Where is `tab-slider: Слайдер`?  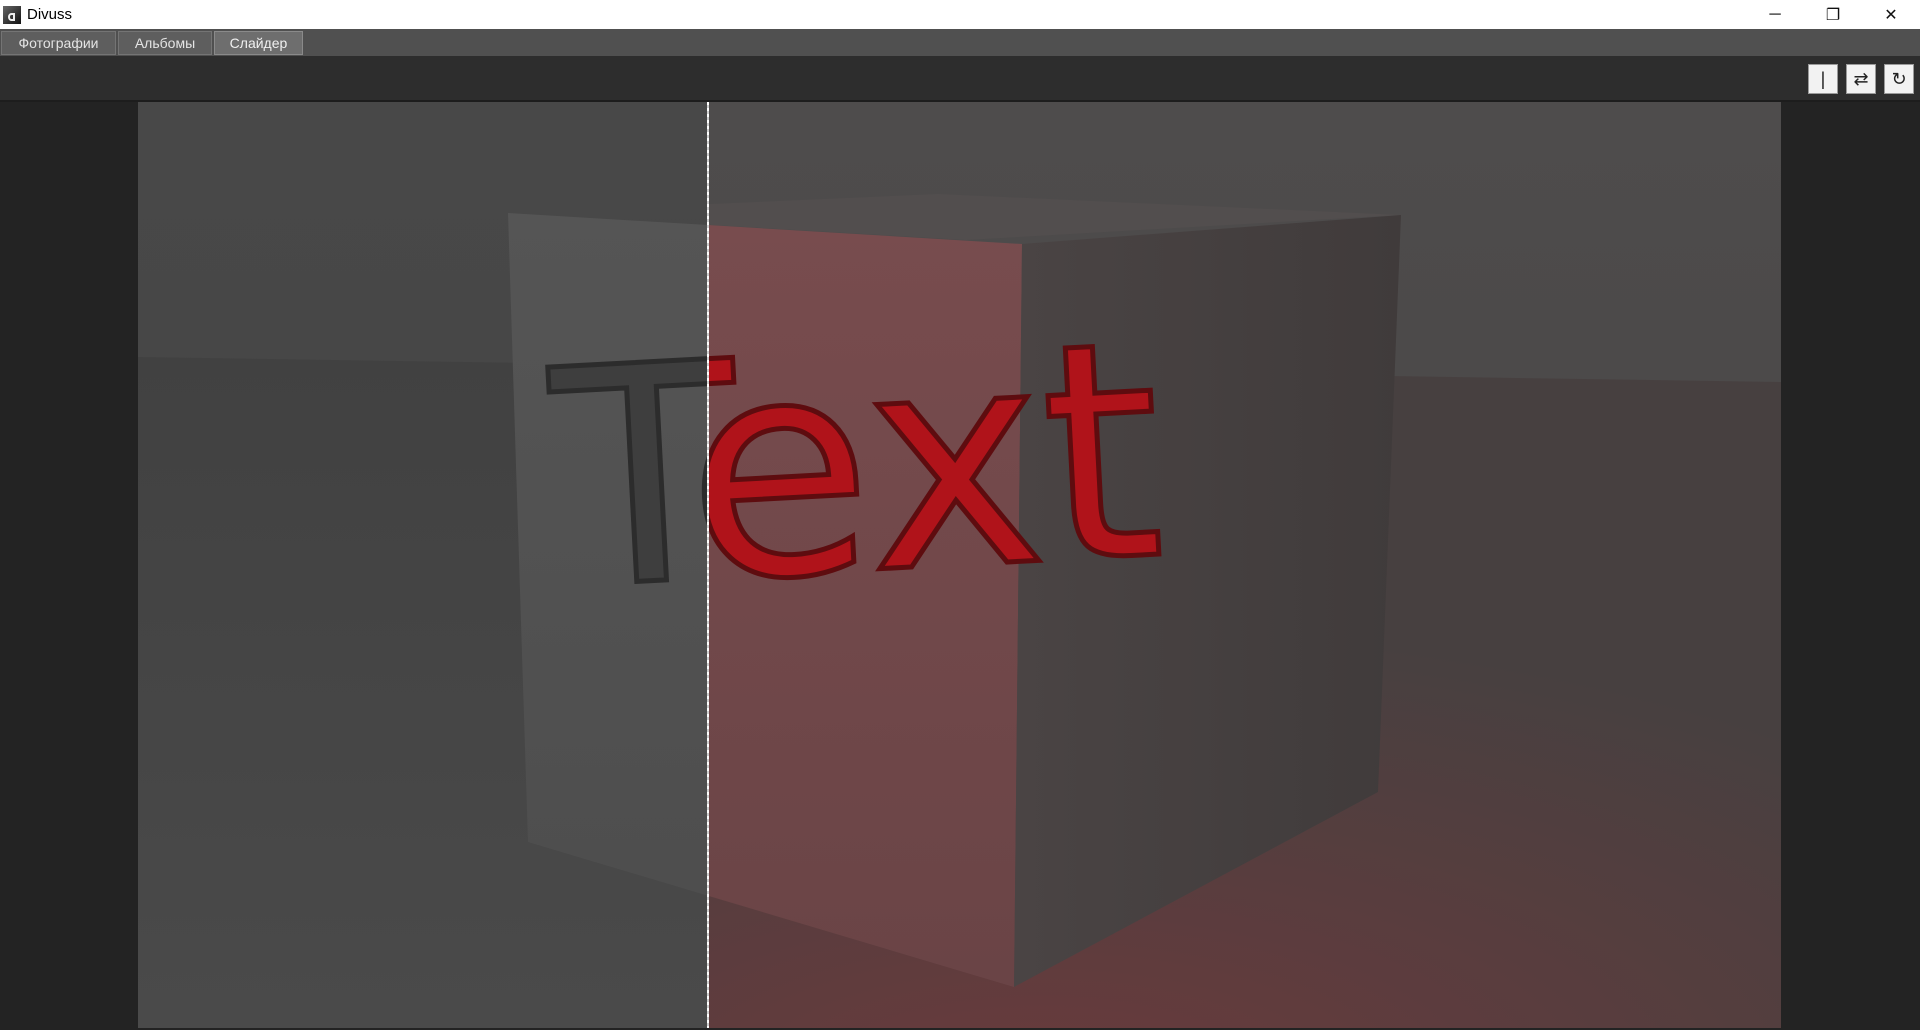 tab-slider: Слайдер is located at coordinates (258, 43).